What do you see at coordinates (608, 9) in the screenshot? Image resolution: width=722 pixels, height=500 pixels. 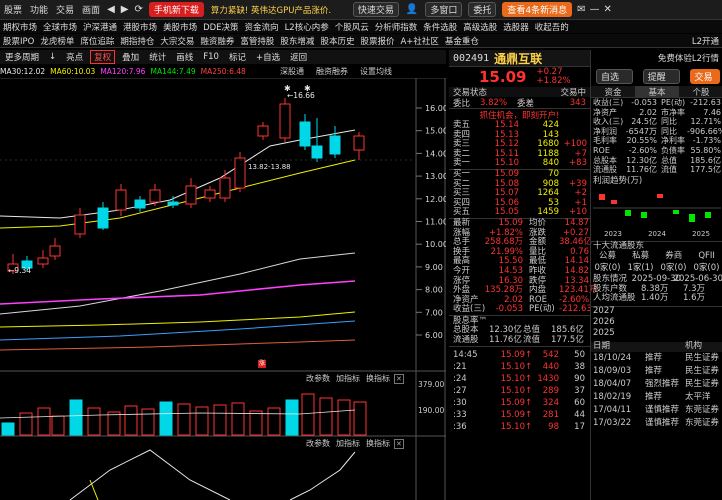 I see `close-icon: ✕` at bounding box center [608, 9].